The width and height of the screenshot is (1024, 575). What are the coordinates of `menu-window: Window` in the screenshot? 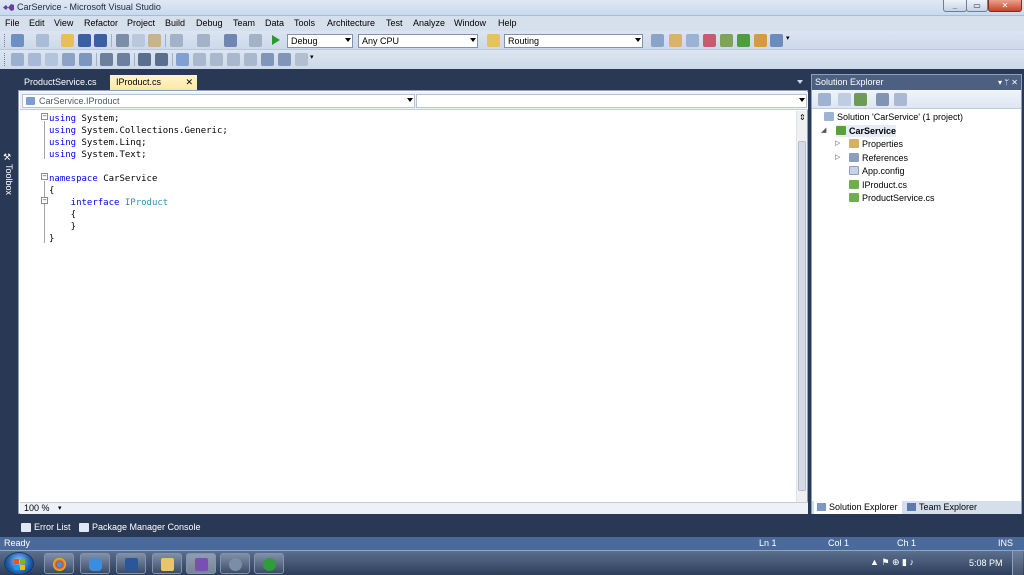 It's located at (470, 23).